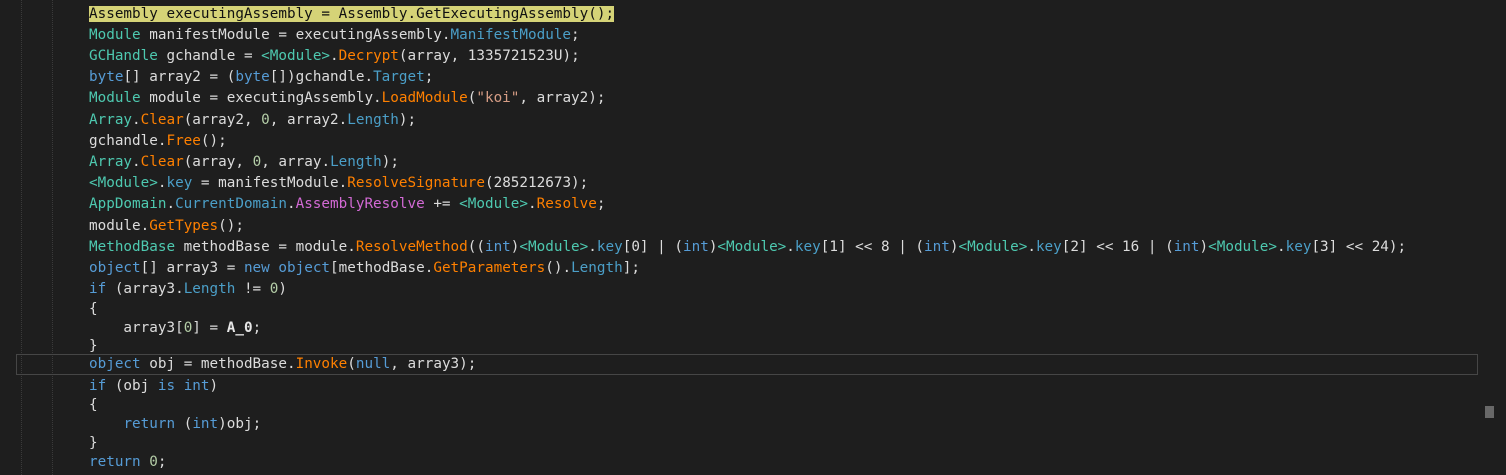 This screenshot has height=475, width=1506. I want to click on code-token: Module, so click(115, 35).